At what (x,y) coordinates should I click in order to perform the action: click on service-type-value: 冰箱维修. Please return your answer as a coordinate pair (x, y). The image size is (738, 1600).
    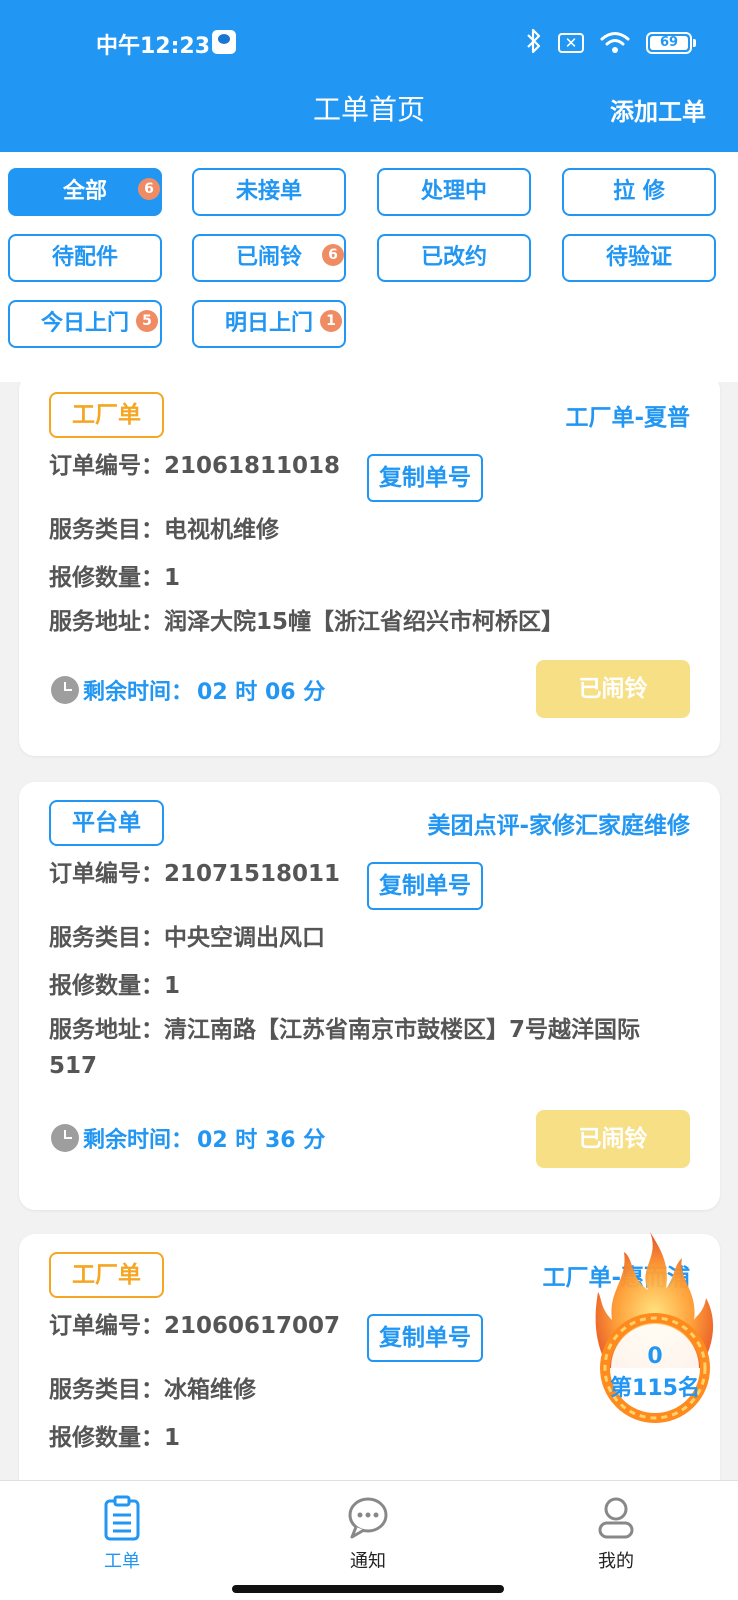
    Looking at the image, I should click on (210, 1390).